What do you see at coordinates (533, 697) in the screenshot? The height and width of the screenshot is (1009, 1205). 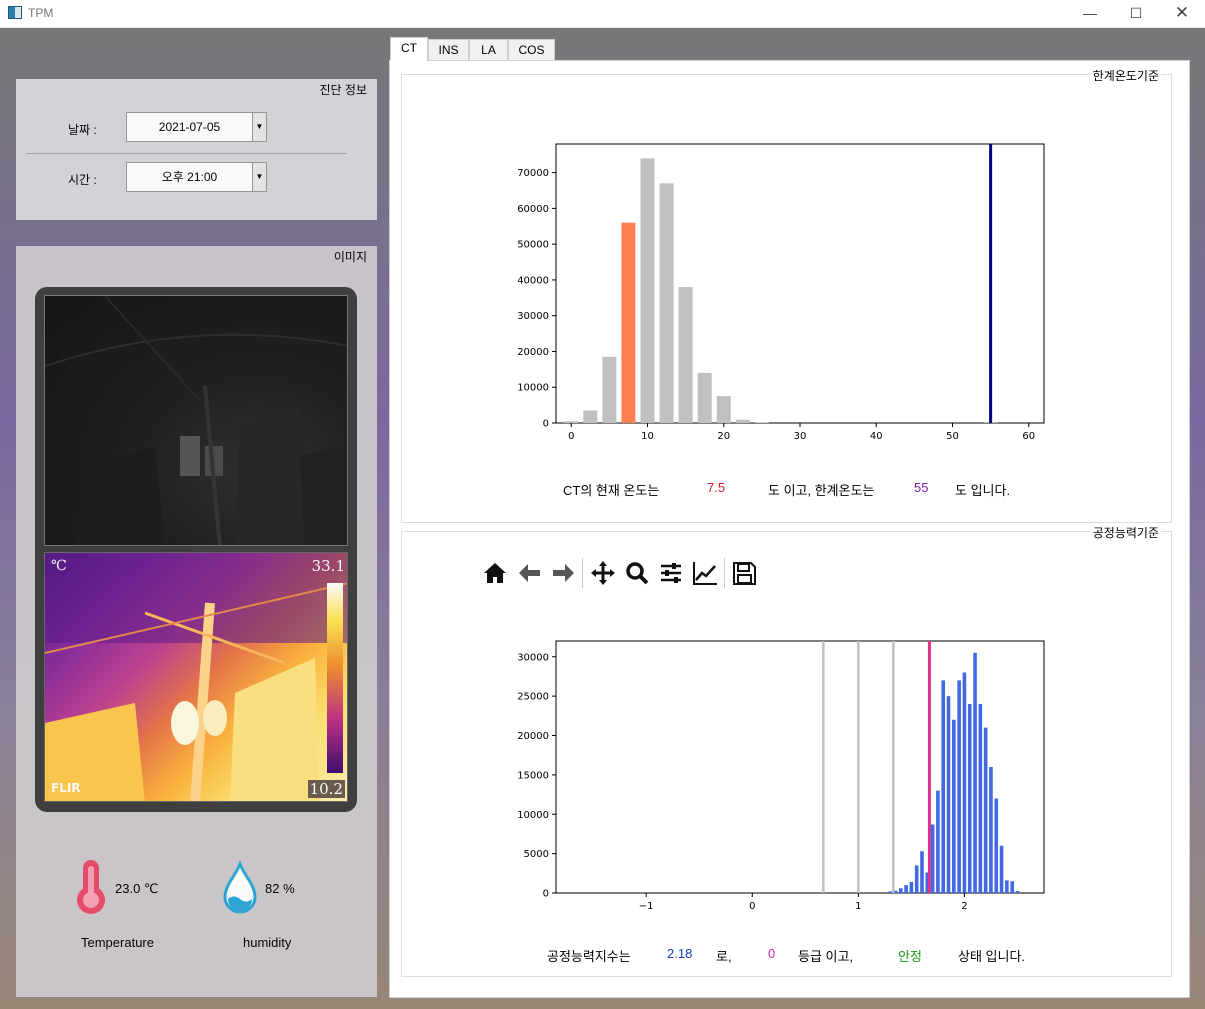 I see `y-tick-label: 25000` at bounding box center [533, 697].